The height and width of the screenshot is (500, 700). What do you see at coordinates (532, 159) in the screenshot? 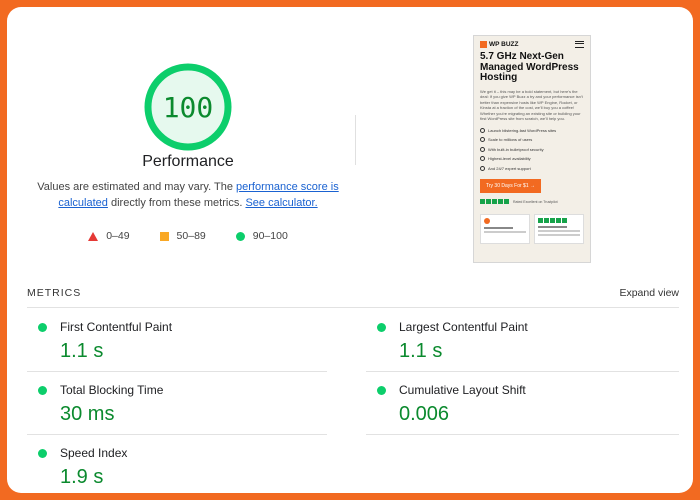
I see `thumb-bullet: Highest-level availability` at bounding box center [532, 159].